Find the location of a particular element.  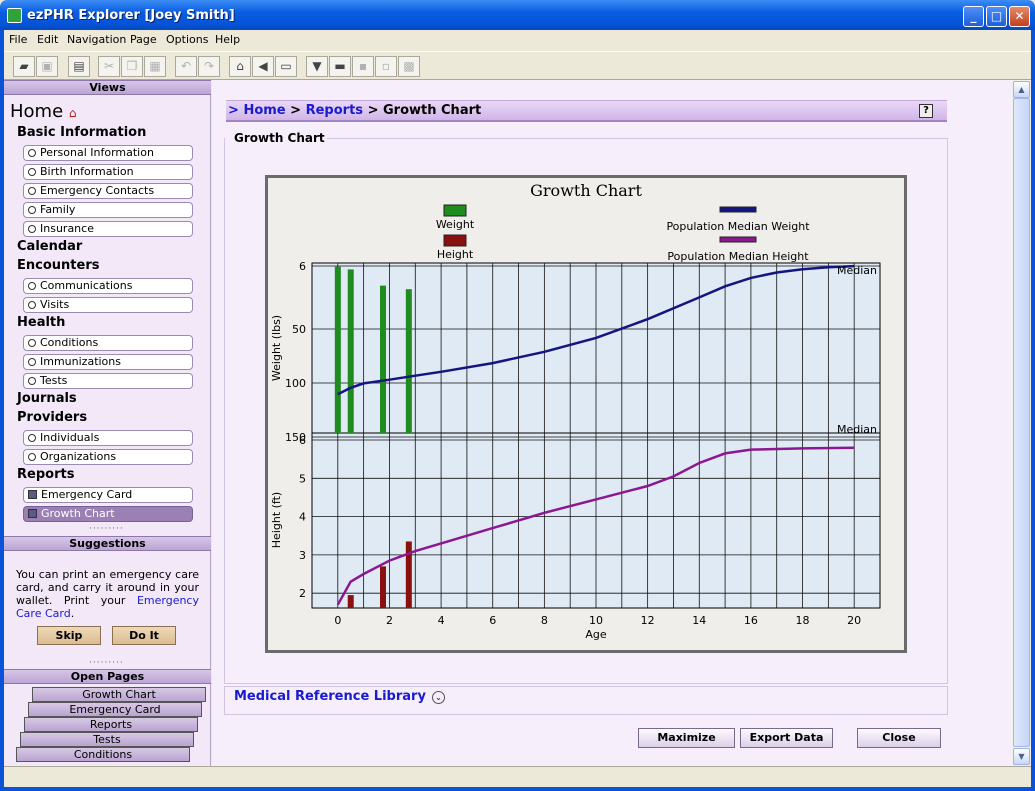

category-encounters: Encounters is located at coordinates (58, 265).